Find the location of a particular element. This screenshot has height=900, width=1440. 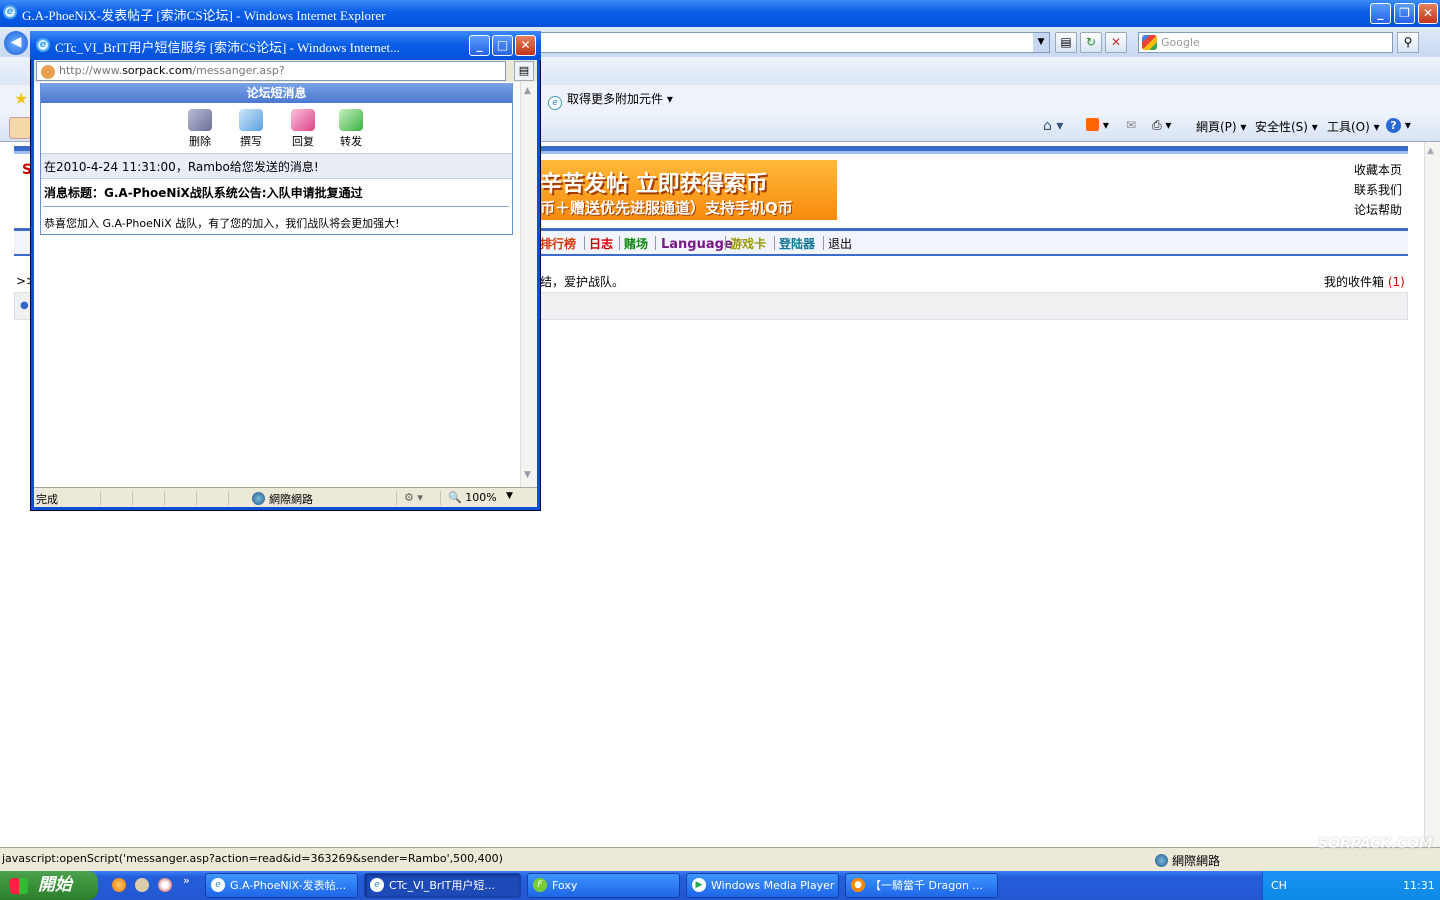

page-scrollbar: ▲ is located at coordinates (1432, 494).